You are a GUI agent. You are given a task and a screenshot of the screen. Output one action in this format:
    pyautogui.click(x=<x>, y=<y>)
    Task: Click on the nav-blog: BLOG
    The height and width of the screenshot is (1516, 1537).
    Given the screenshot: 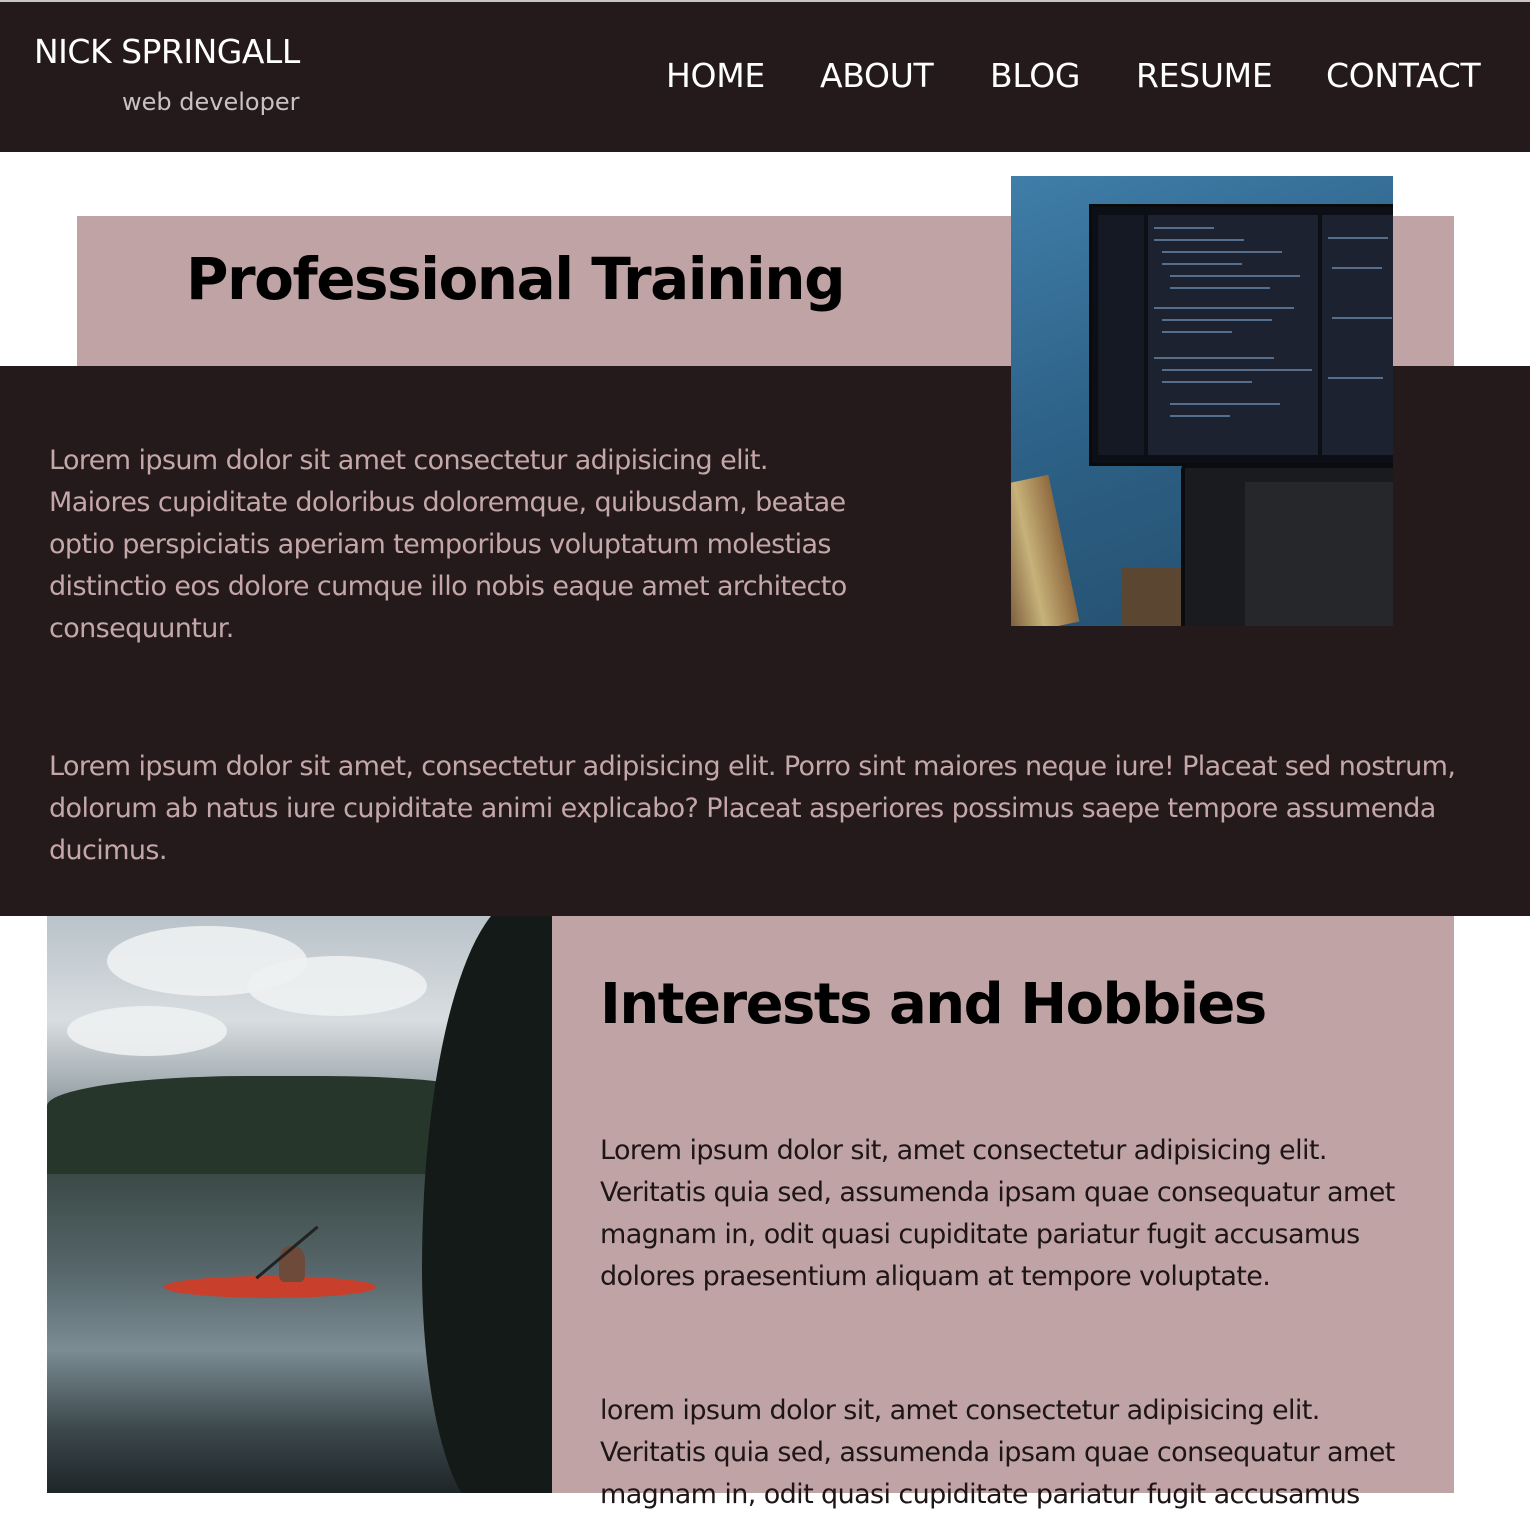 What is the action you would take?
    pyautogui.click(x=1035, y=75)
    